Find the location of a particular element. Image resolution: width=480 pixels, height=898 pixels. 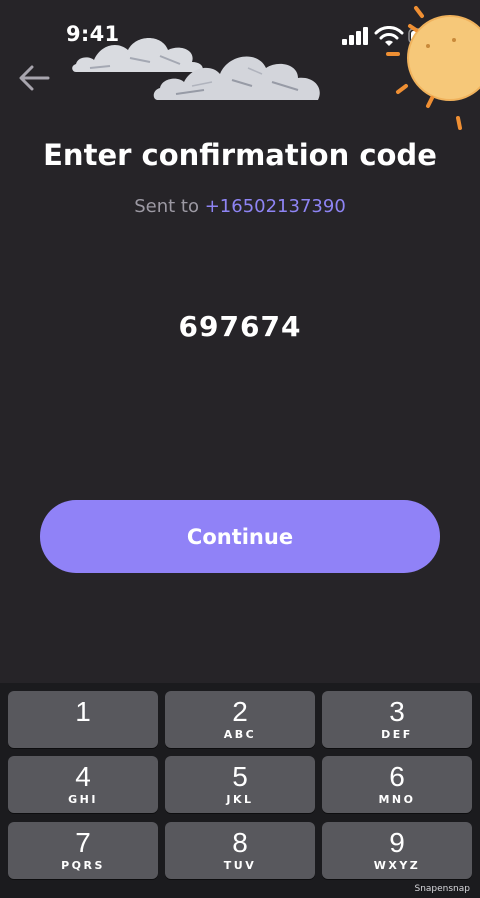

page-title: Enter confirmation code is located at coordinates (240, 155).